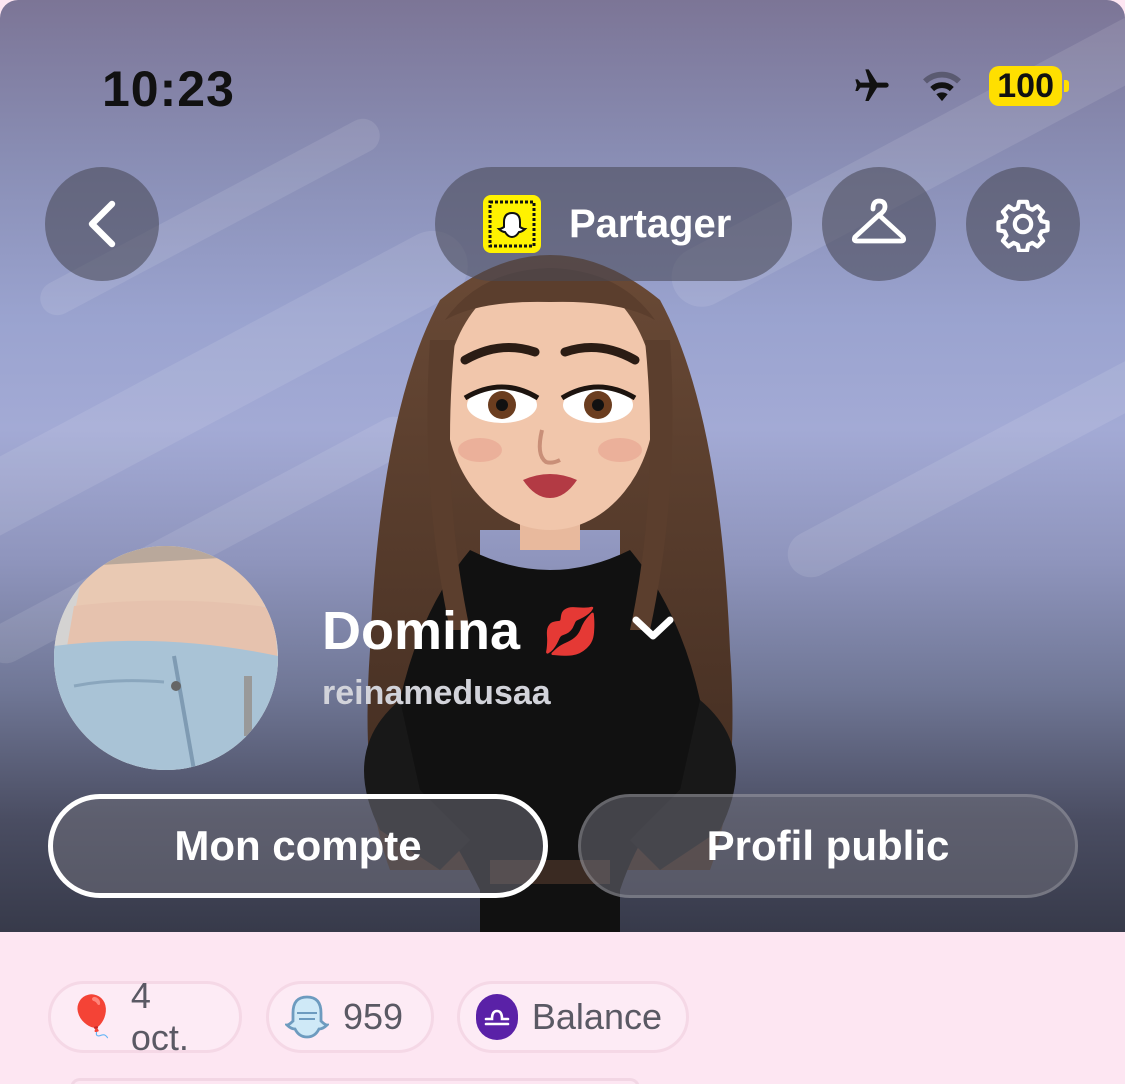 The width and height of the screenshot is (1125, 1084). I want to click on public-profile-button: Profil public, so click(828, 846).